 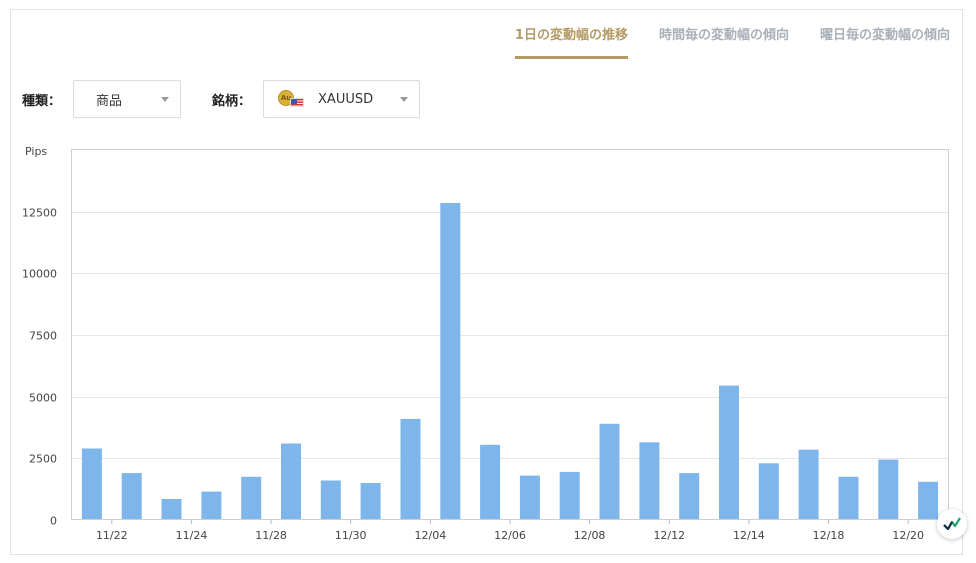 What do you see at coordinates (271, 535) in the screenshot?
I see `x-tick-label: 11/28` at bounding box center [271, 535].